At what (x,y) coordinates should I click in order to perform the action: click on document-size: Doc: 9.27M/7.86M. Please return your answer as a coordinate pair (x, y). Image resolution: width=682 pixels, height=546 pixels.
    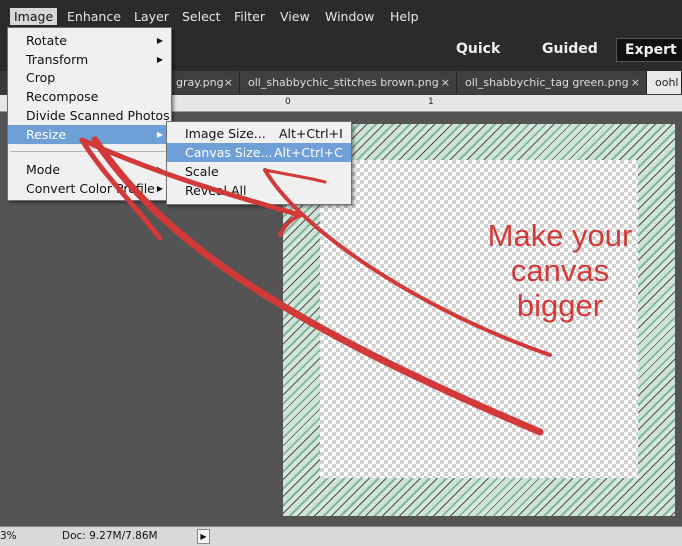
    Looking at the image, I should click on (110, 536).